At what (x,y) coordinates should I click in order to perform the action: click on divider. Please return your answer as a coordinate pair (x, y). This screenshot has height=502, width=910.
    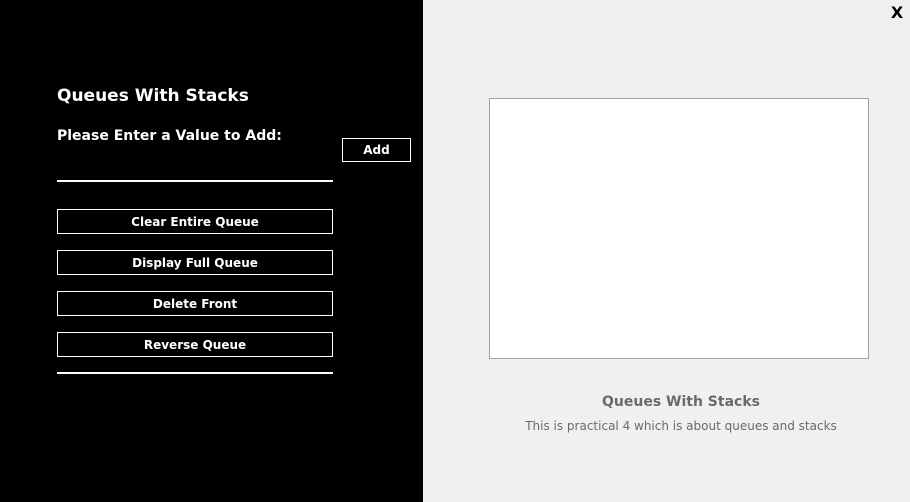
    Looking at the image, I should click on (195, 373).